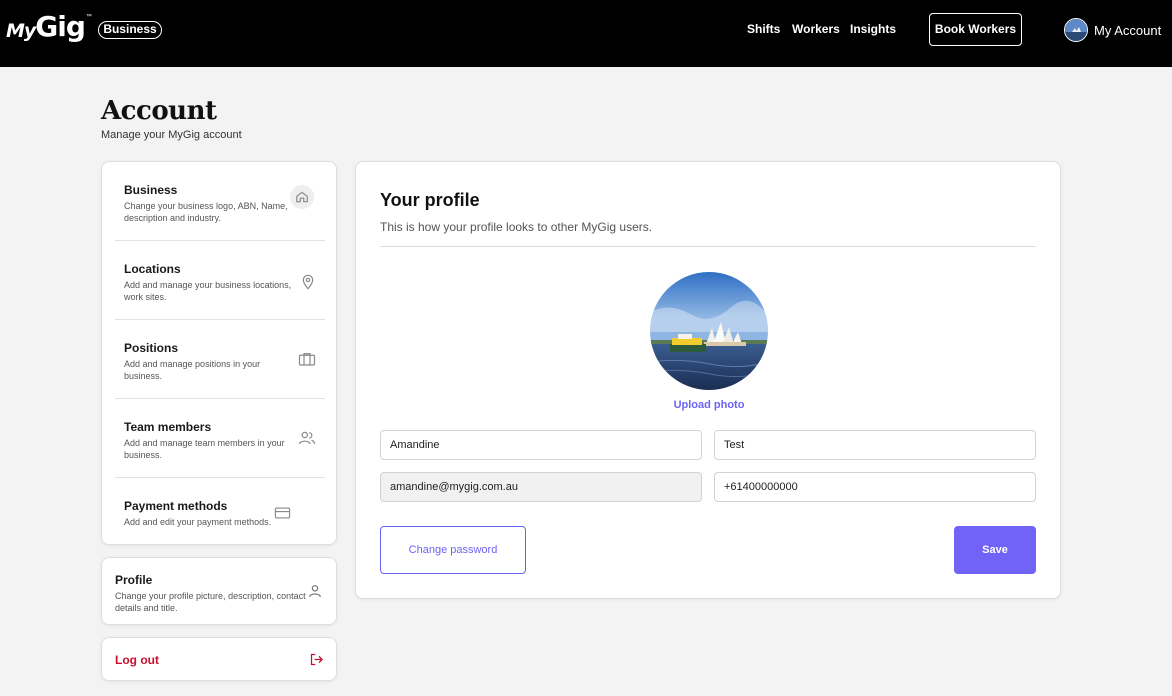 This screenshot has height=696, width=1172. What do you see at coordinates (302, 197) in the screenshot?
I see `home-icon` at bounding box center [302, 197].